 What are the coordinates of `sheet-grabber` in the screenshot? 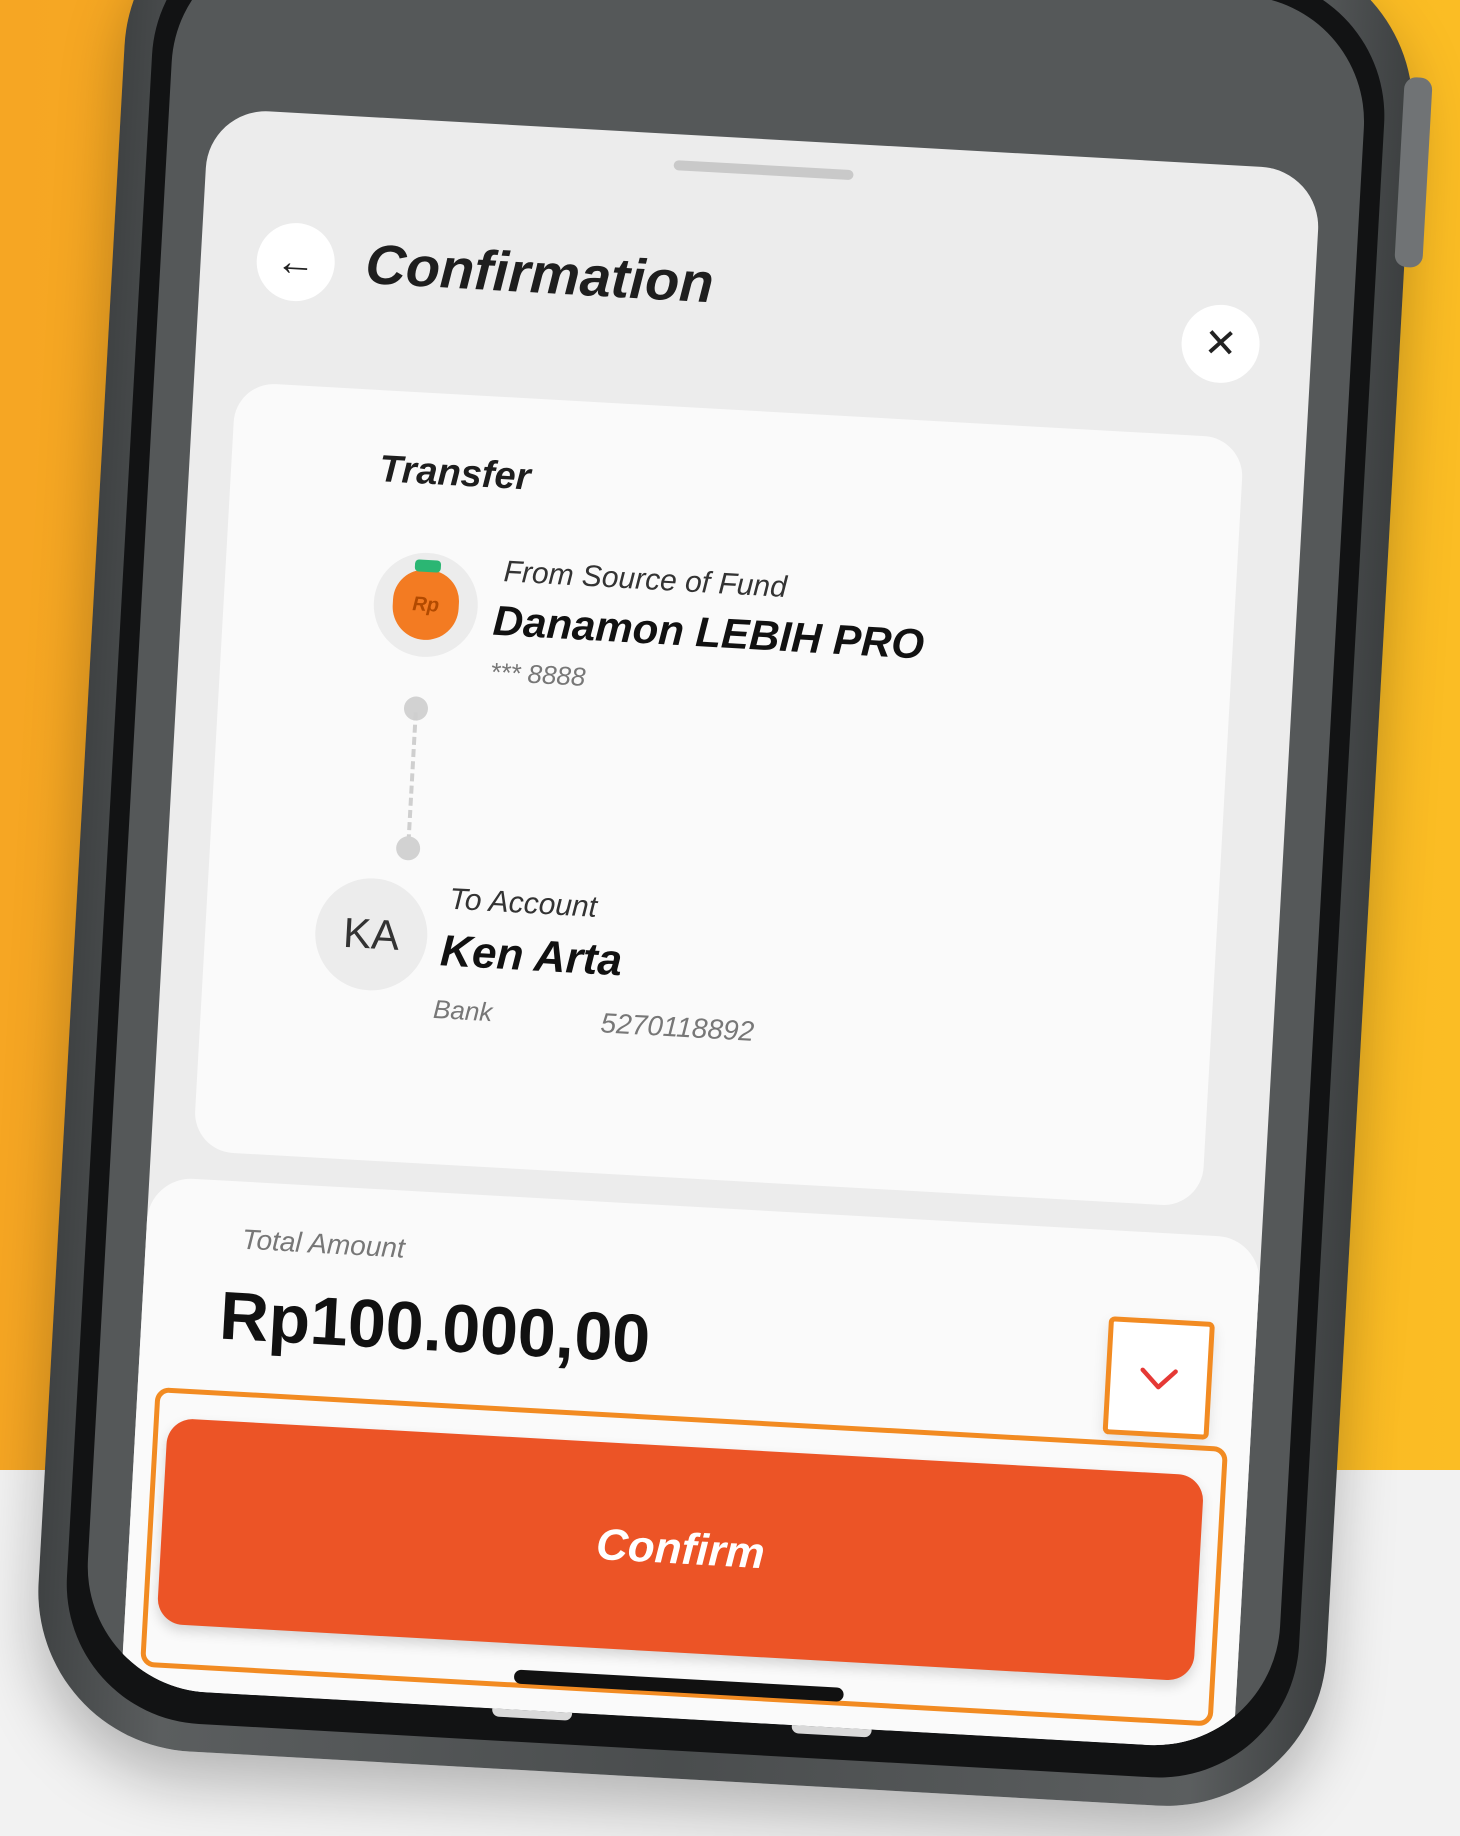 It's located at (763, 170).